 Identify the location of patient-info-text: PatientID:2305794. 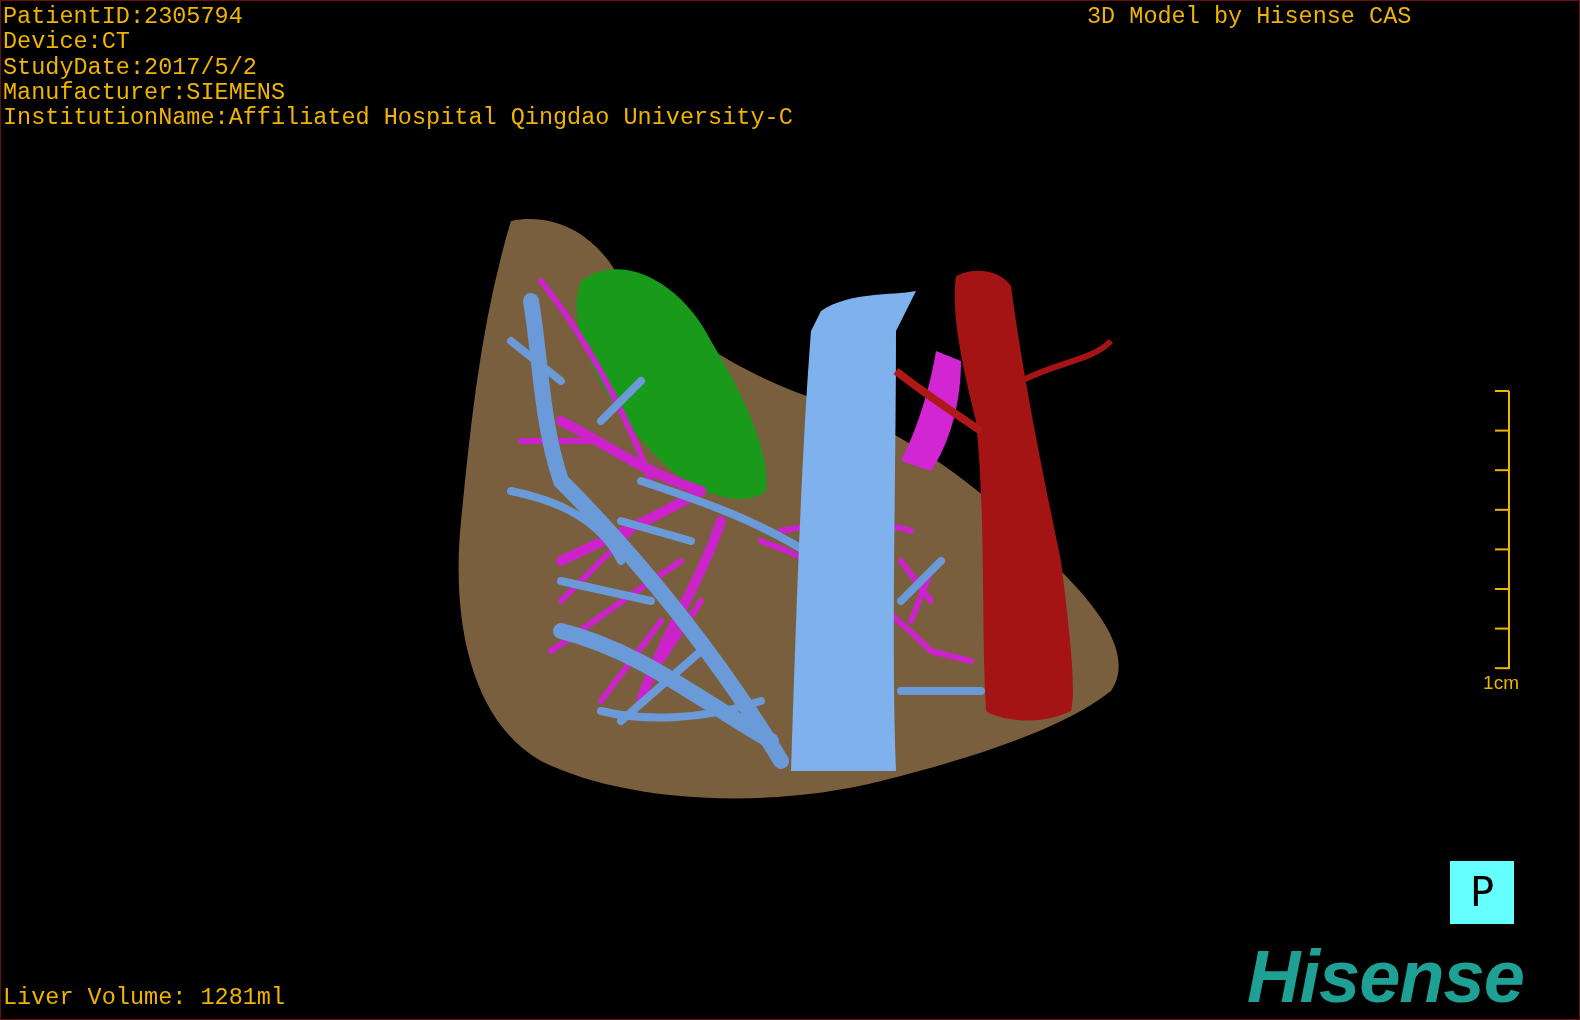
(123, 17).